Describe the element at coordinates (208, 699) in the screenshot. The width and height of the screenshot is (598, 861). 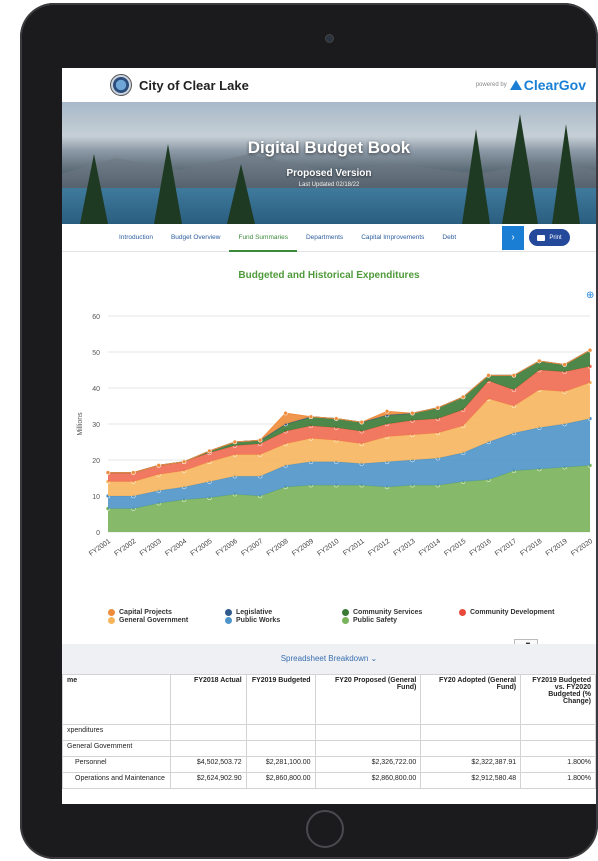
I see `column-header: FY2018 Actual` at that location.